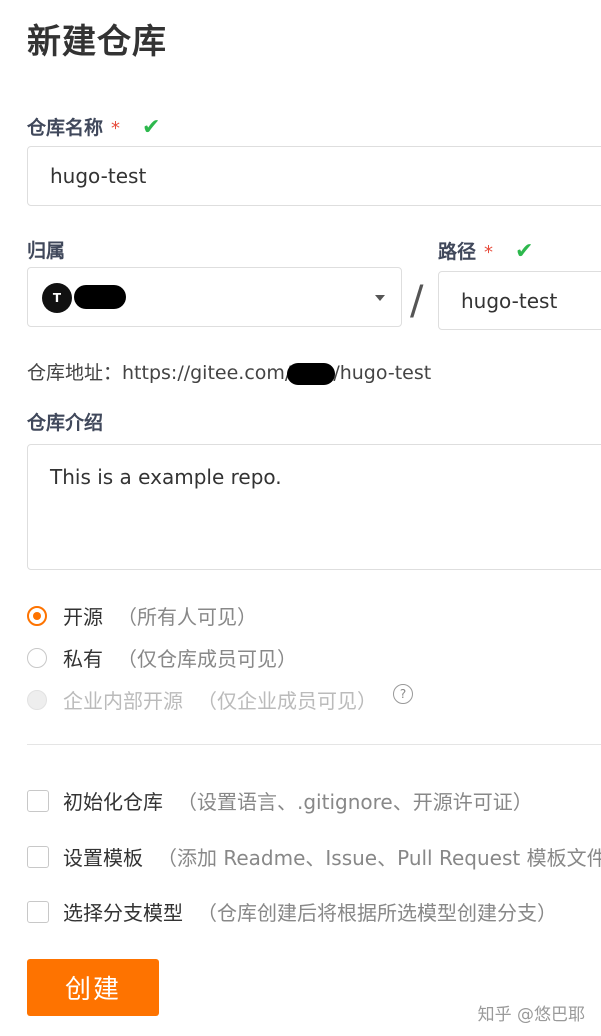  Describe the element at coordinates (93, 987) in the screenshot. I see `create-button: 创建` at that location.